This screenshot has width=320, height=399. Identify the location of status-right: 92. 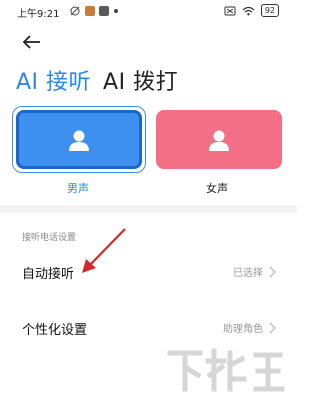
(251, 10).